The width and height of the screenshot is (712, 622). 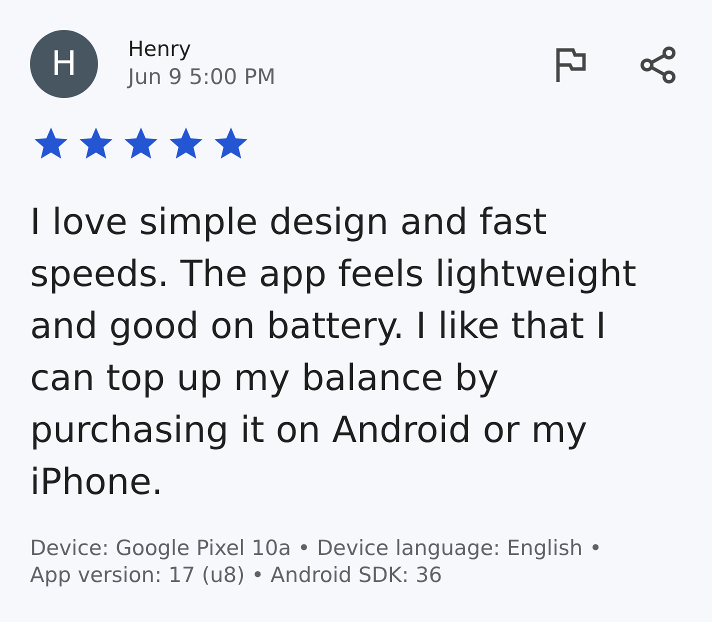 I want to click on device-details: Device: Google Pixel 10a • Device language: English •, so click(x=316, y=548).